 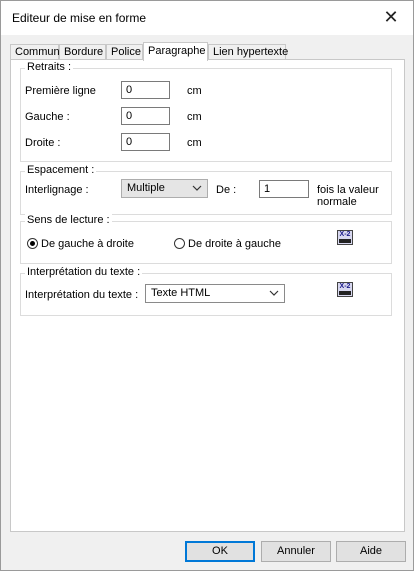 What do you see at coordinates (194, 117) in the screenshot?
I see `gauche-unit: cm` at bounding box center [194, 117].